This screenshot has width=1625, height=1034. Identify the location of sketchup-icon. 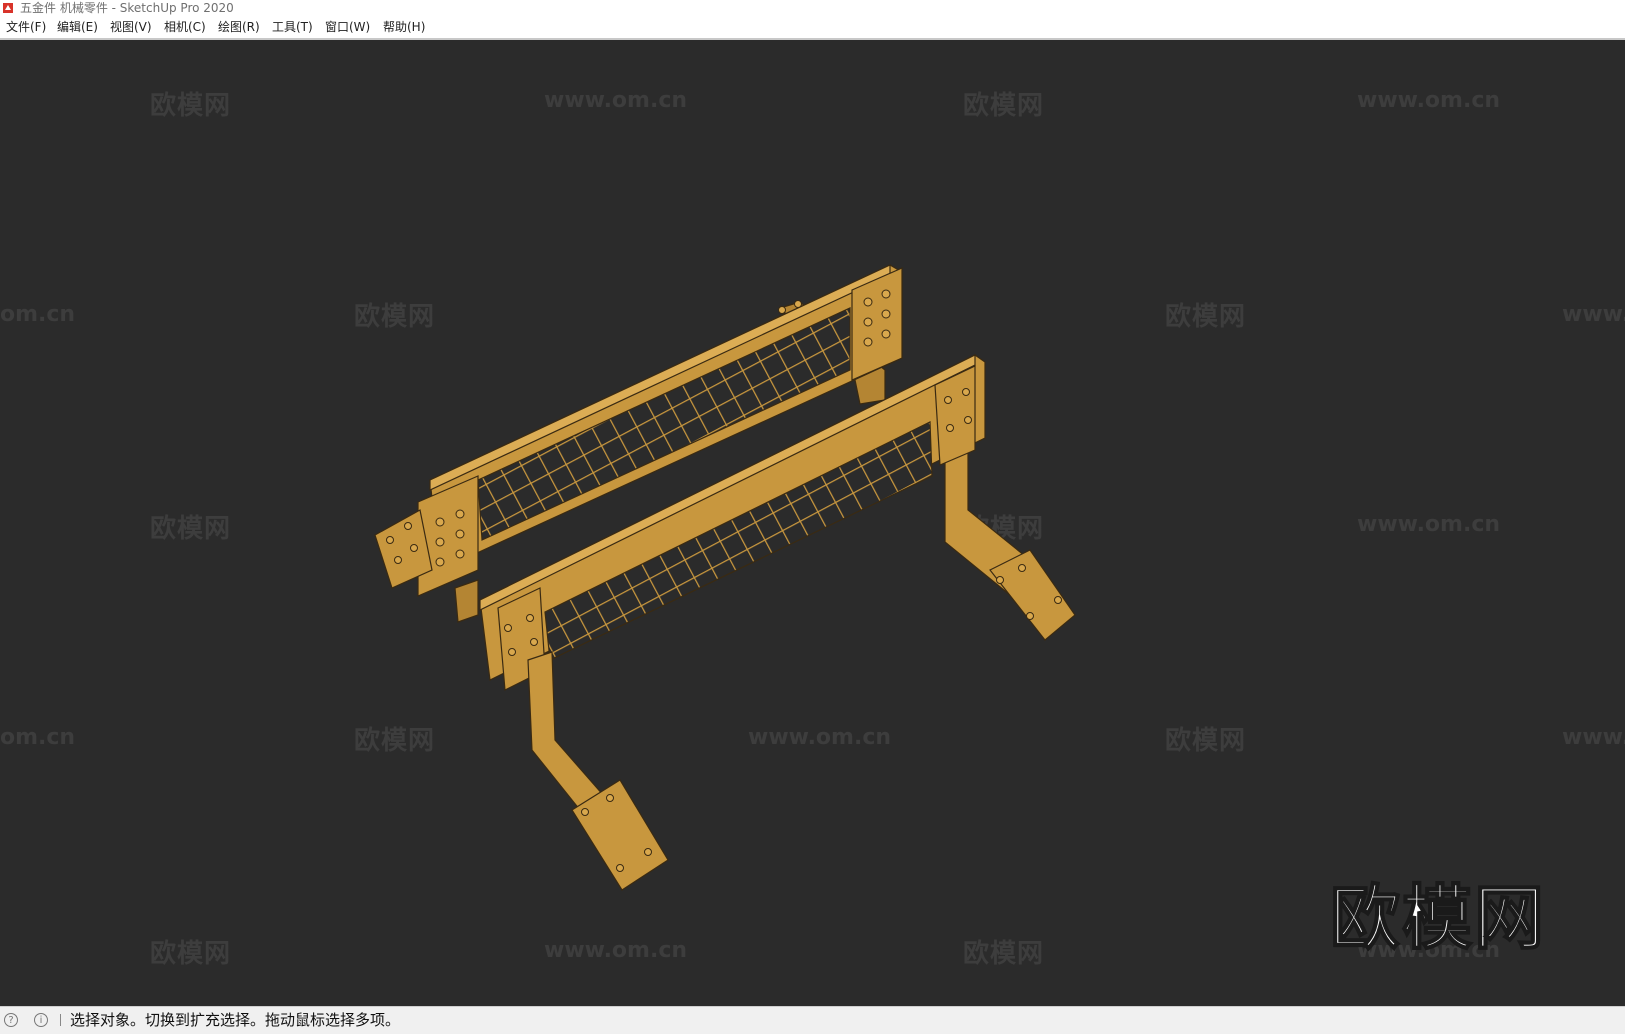
(8, 8).